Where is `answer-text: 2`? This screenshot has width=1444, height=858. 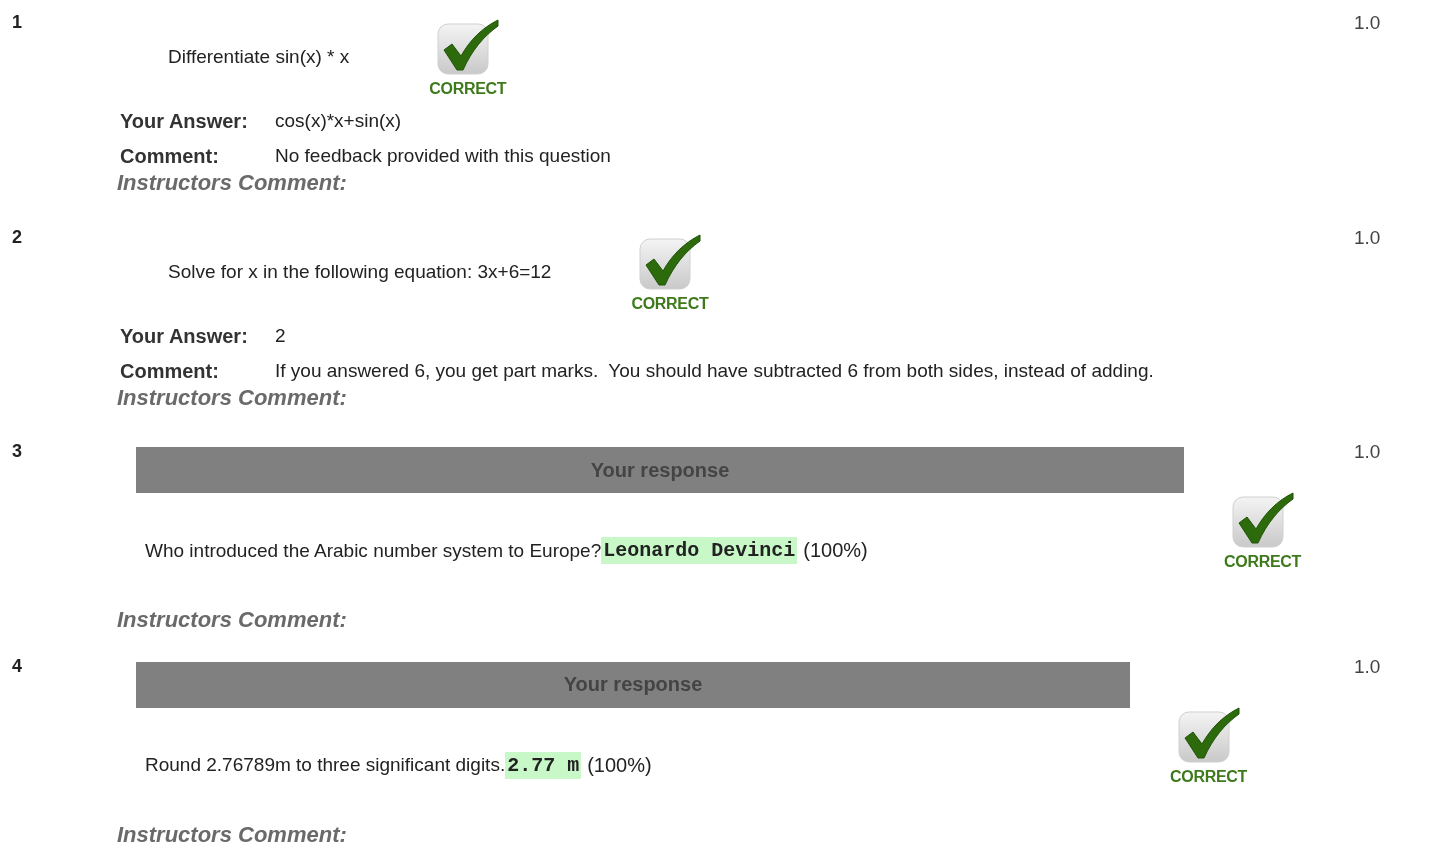
answer-text: 2 is located at coordinates (281, 336).